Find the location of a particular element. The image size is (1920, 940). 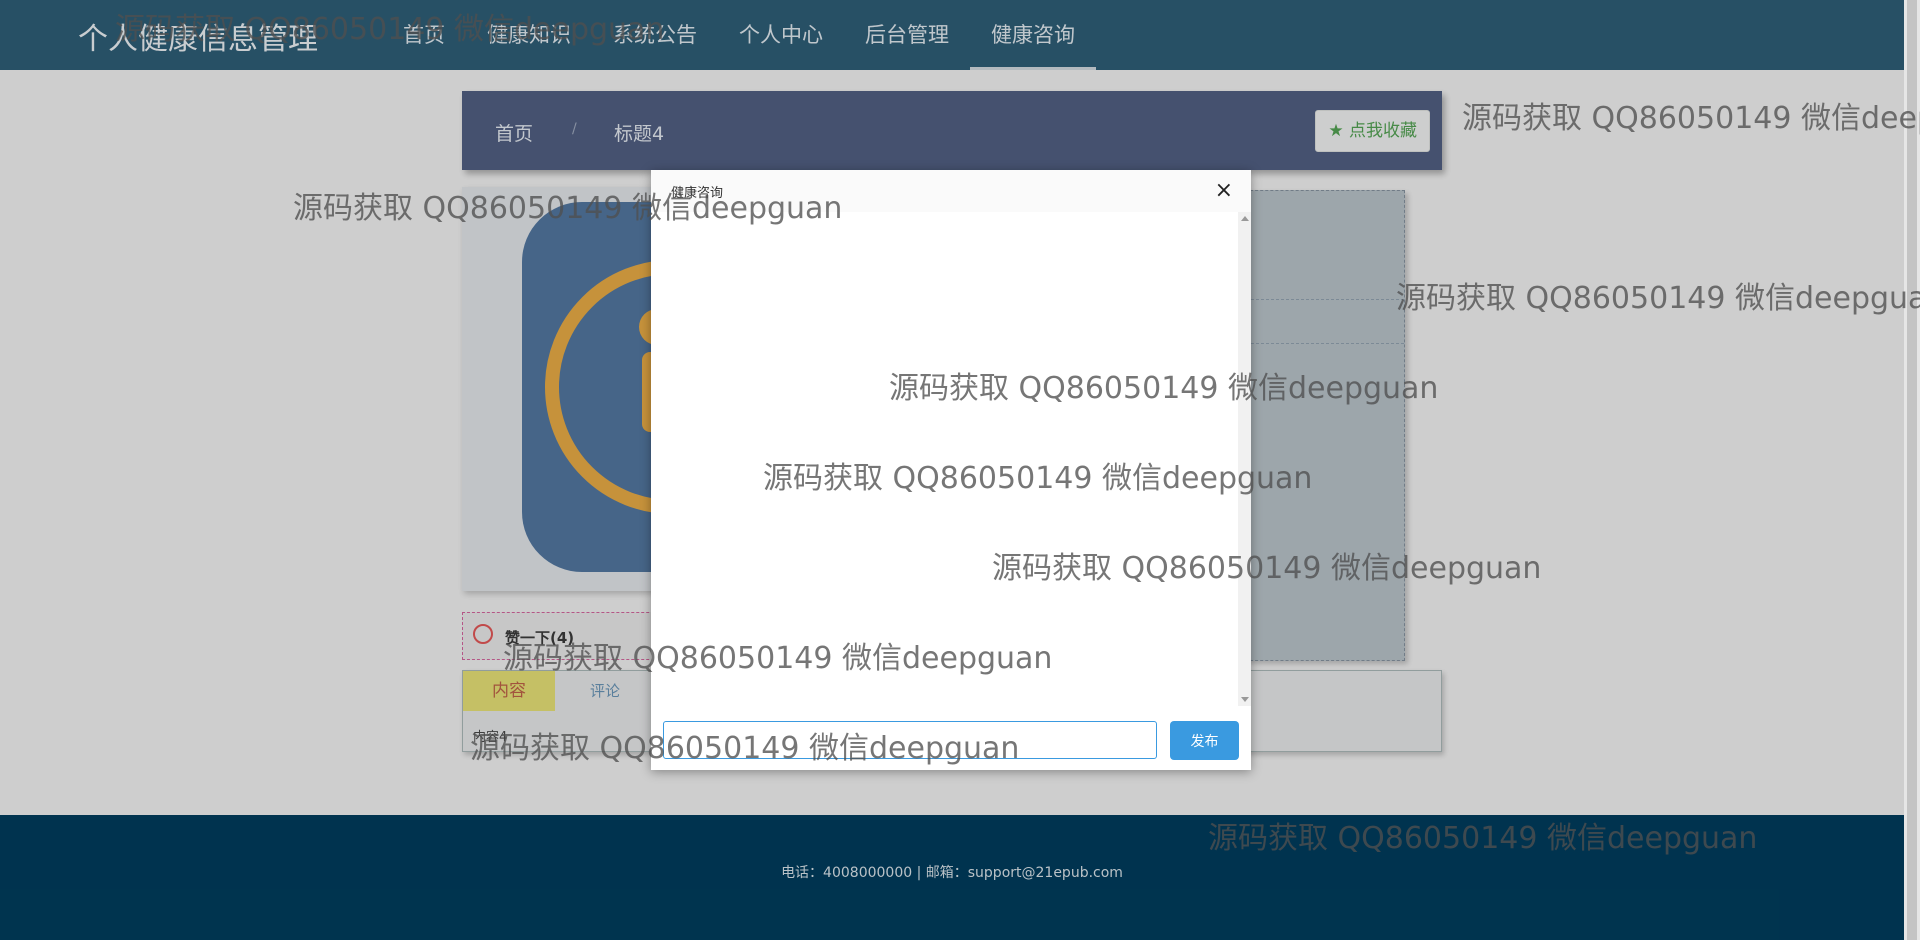

close-icon: × is located at coordinates (1224, 190).